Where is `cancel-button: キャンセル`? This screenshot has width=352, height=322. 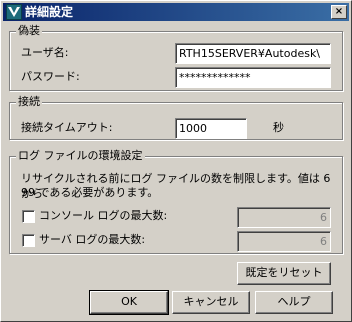 cancel-button: キャンセル is located at coordinates (211, 302).